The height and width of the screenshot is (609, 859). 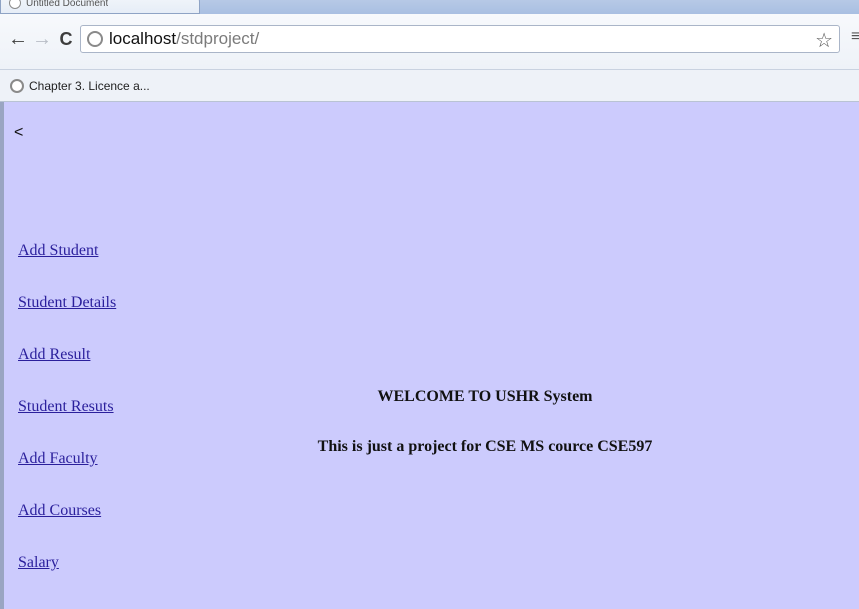 What do you see at coordinates (67, 320) in the screenshot?
I see `nav-link-student-details: Student Details` at bounding box center [67, 320].